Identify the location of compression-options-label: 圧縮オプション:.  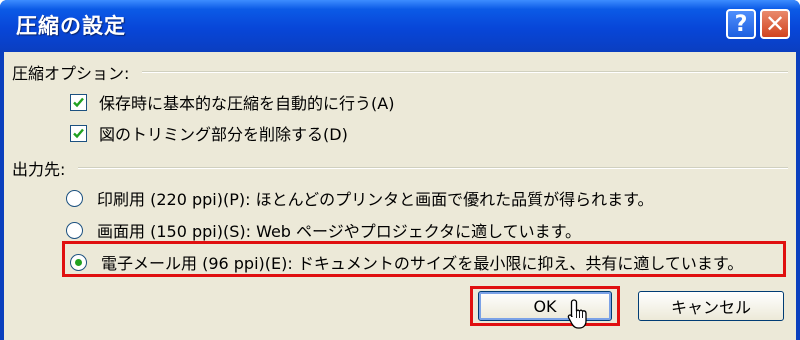
(71, 73).